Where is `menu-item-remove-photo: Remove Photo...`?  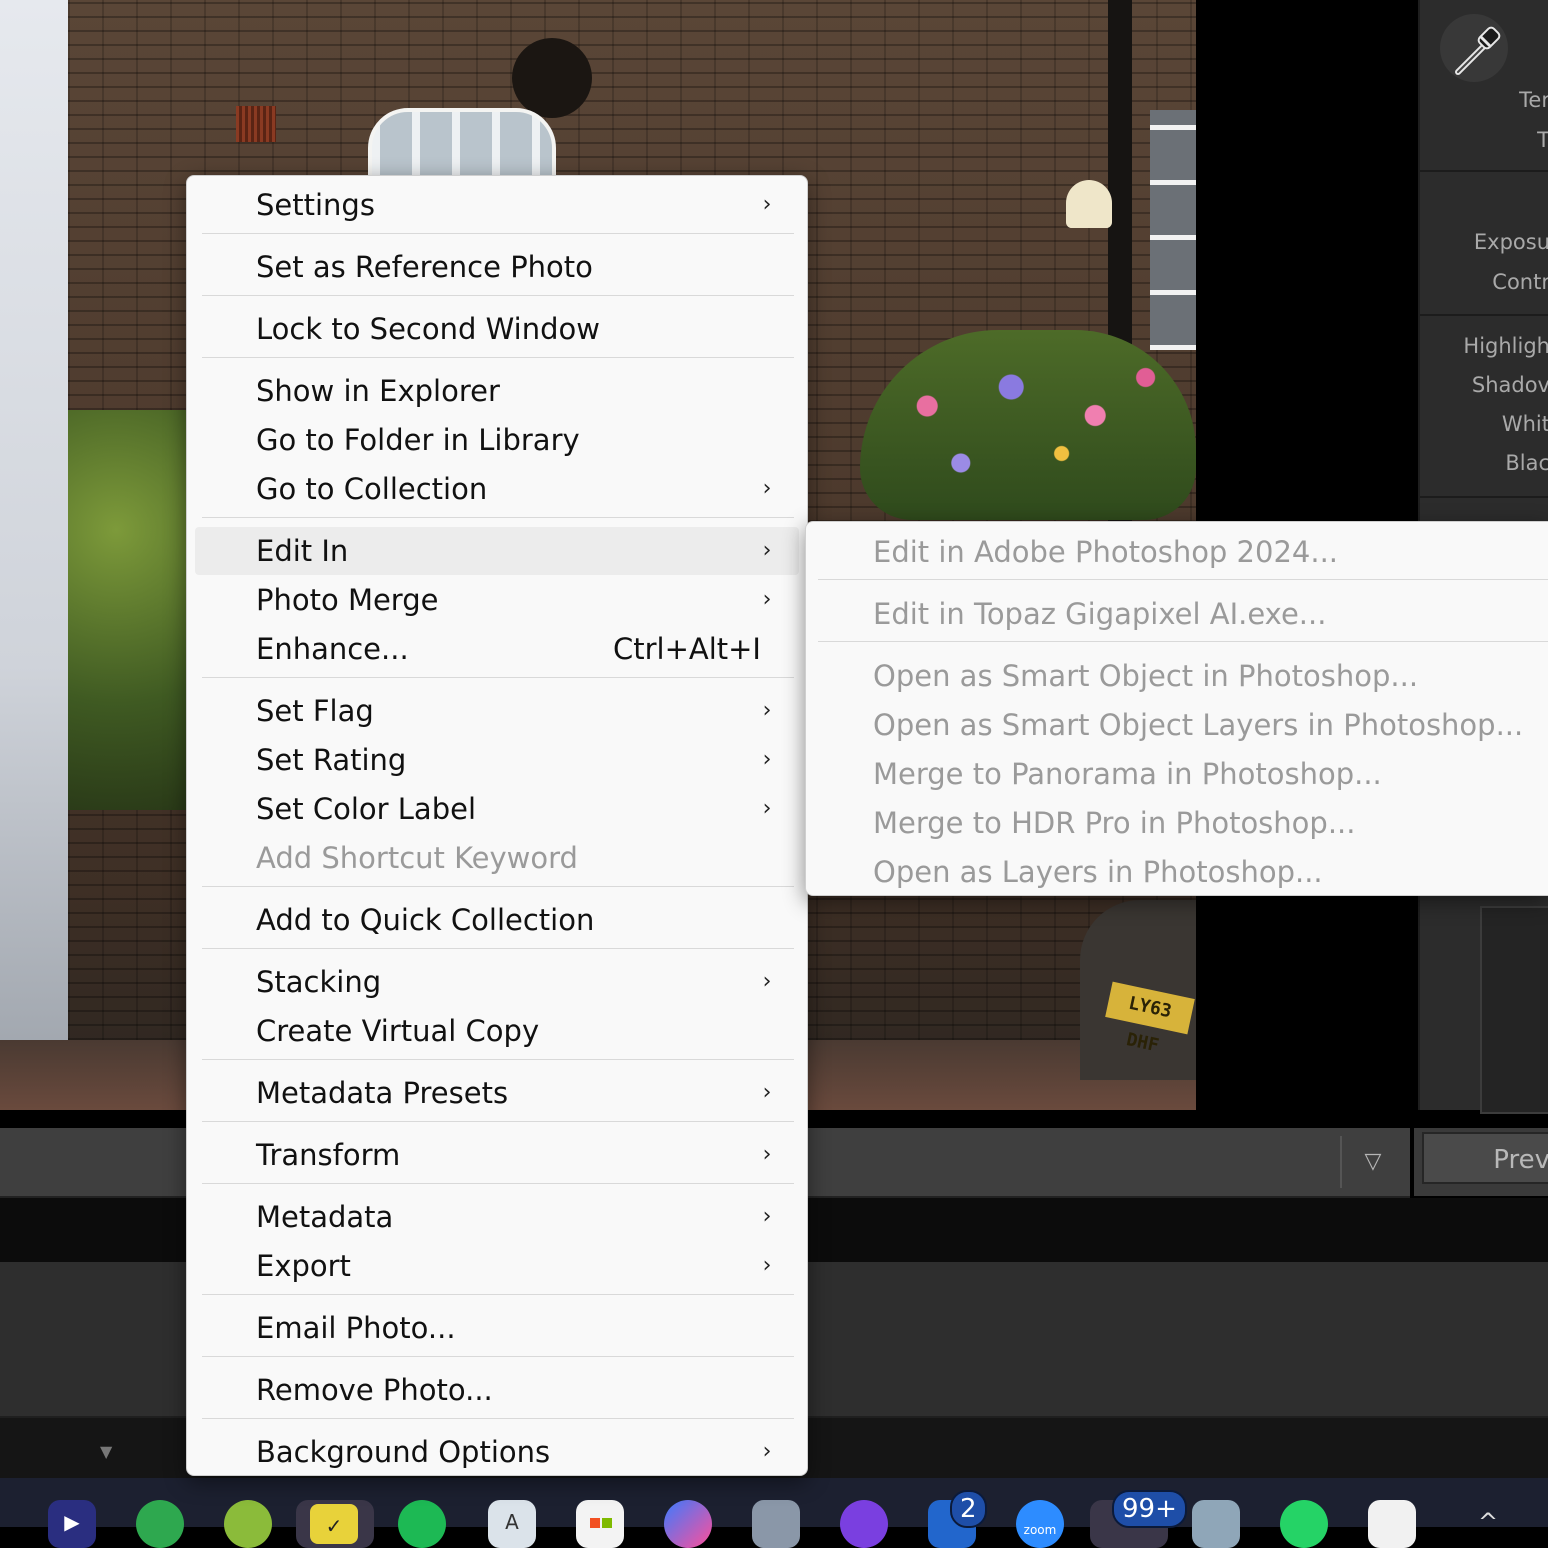
menu-item-remove-photo: Remove Photo... is located at coordinates (497, 1390).